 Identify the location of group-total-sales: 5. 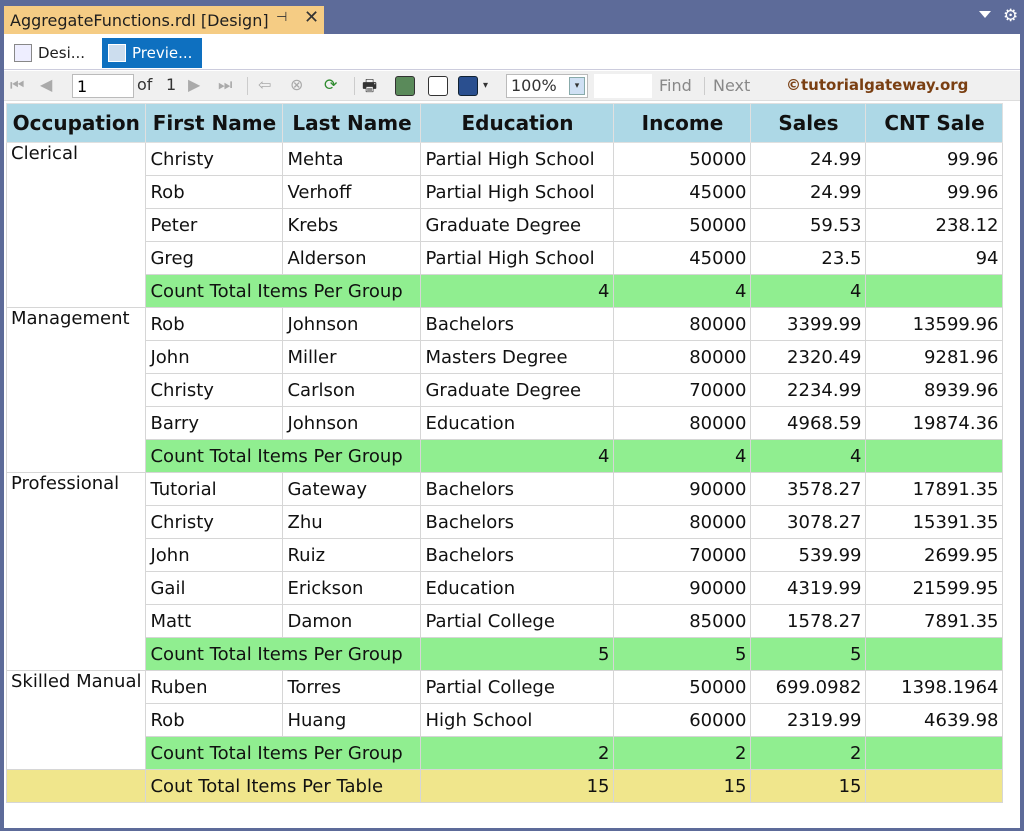
(808, 654).